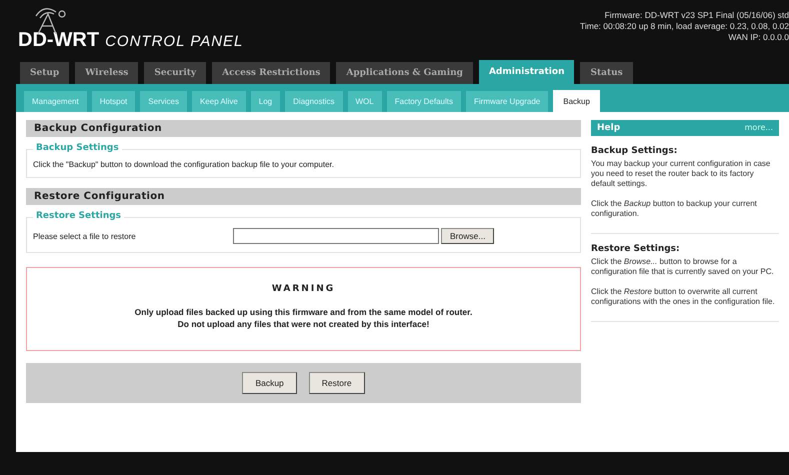  What do you see at coordinates (423, 101) in the screenshot?
I see `sub-tab: Factory Defaults` at bounding box center [423, 101].